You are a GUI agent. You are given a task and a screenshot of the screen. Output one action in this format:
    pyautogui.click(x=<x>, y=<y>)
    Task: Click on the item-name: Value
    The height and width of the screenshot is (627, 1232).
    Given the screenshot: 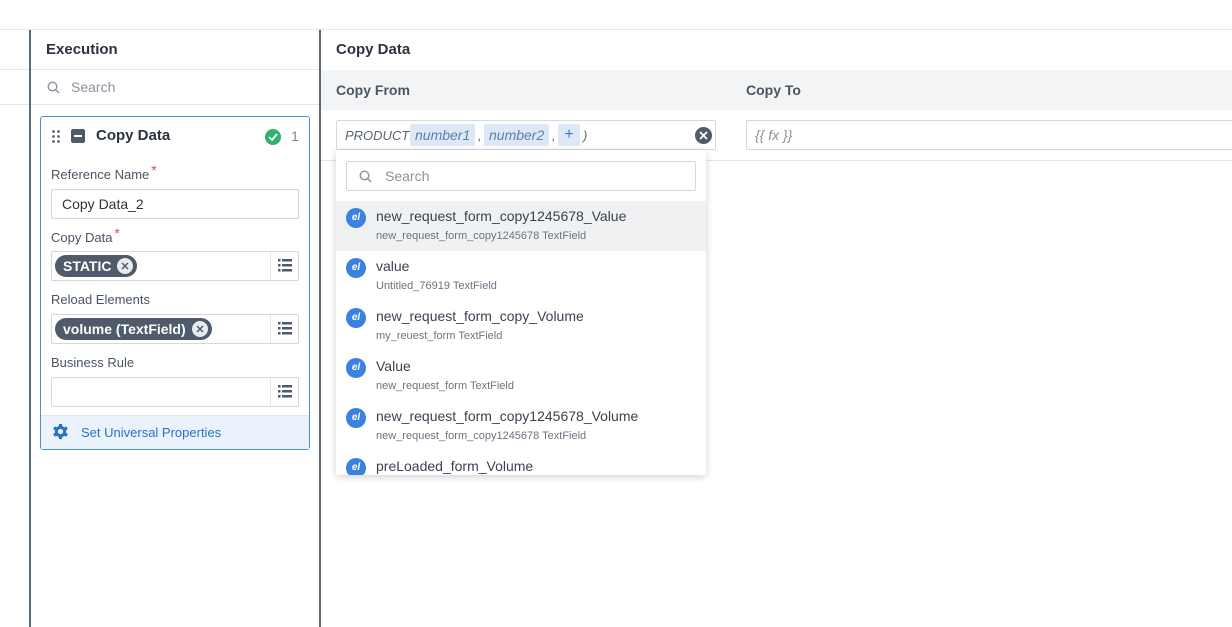 What is the action you would take?
    pyautogui.click(x=393, y=366)
    